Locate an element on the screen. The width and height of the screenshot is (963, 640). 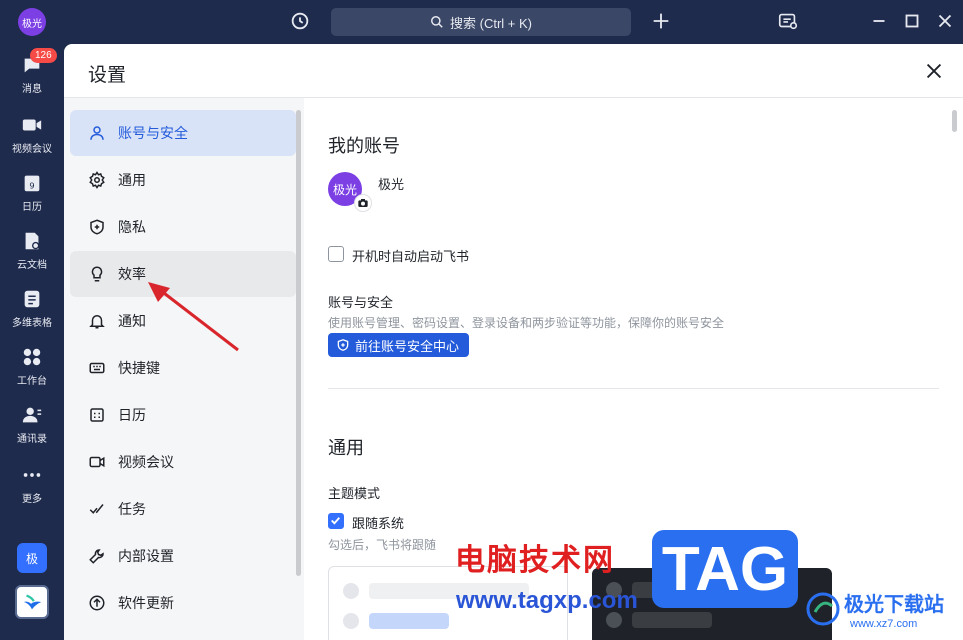
my-account-heading: 我的账号 is located at coordinates (364, 146).